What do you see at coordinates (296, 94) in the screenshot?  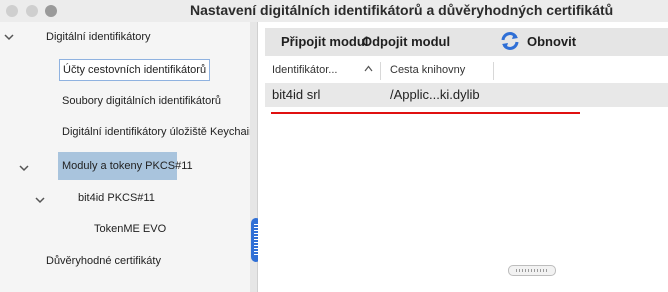 I see `table-cell-identifier: bit4id srl` at bounding box center [296, 94].